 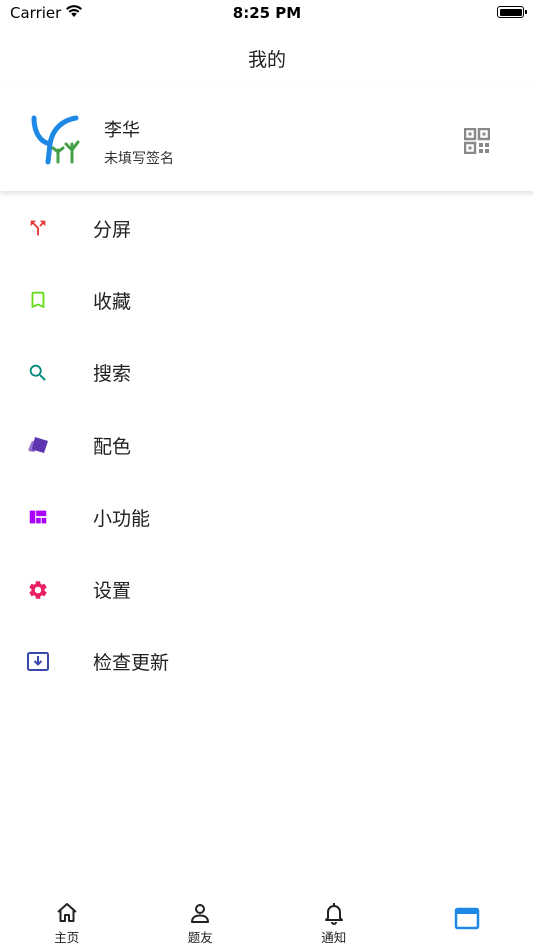 I want to click on qr-code-icon, so click(x=477, y=141).